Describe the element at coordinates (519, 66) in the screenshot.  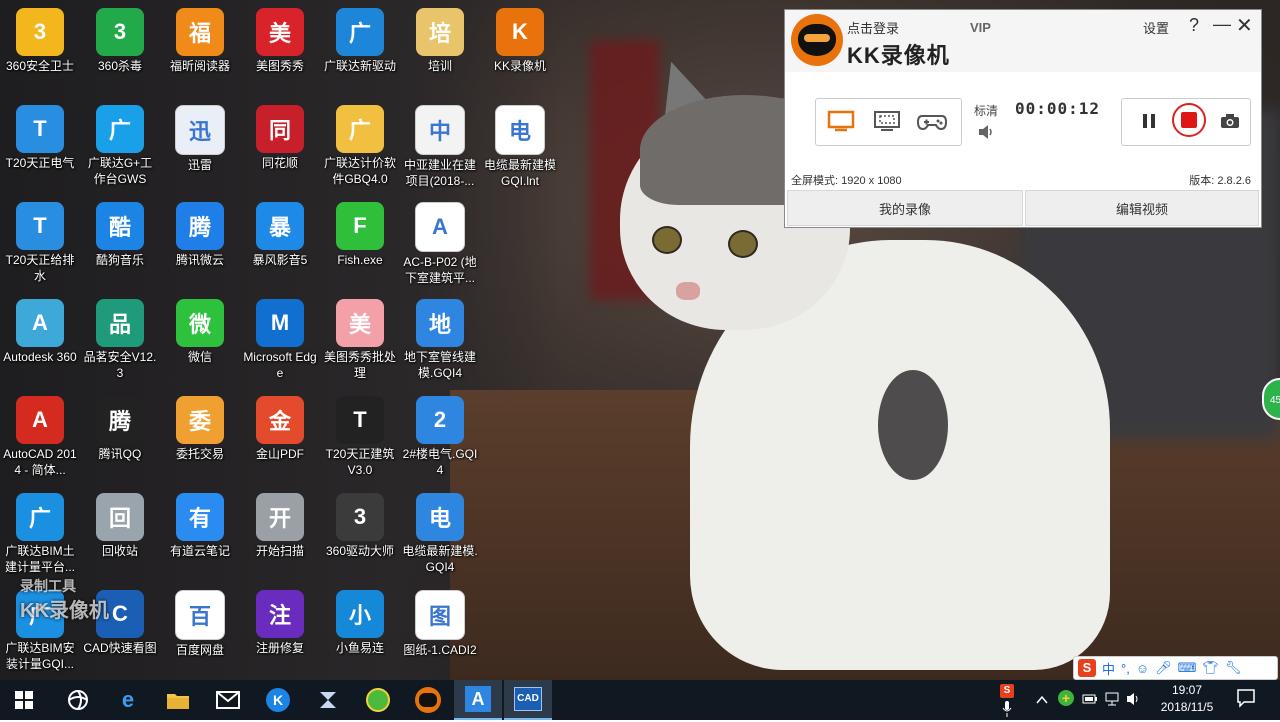
I see `desktop-icon-label: KK录像机` at that location.